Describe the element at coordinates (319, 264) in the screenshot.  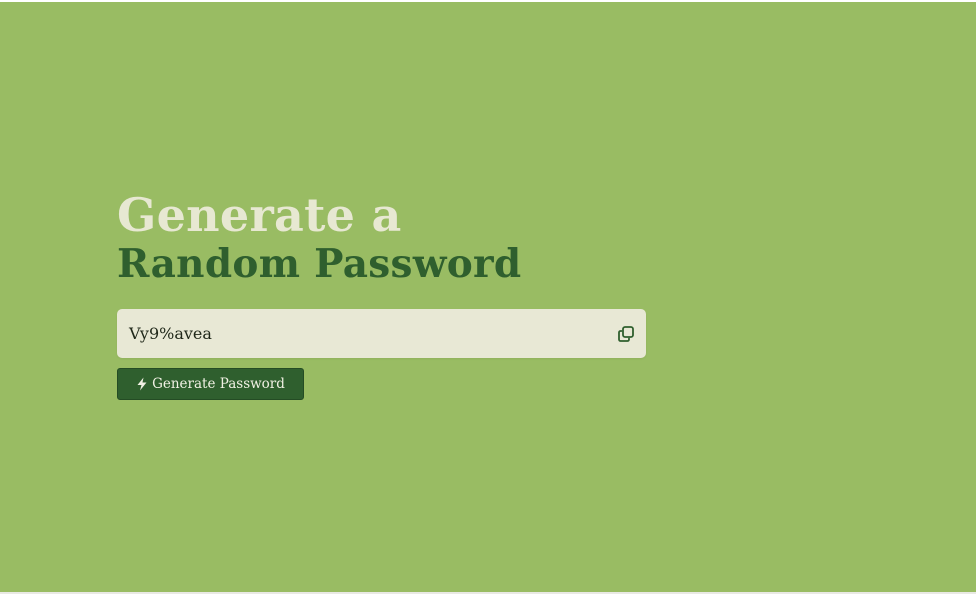
I see `title-line-random-password: Random Password` at that location.